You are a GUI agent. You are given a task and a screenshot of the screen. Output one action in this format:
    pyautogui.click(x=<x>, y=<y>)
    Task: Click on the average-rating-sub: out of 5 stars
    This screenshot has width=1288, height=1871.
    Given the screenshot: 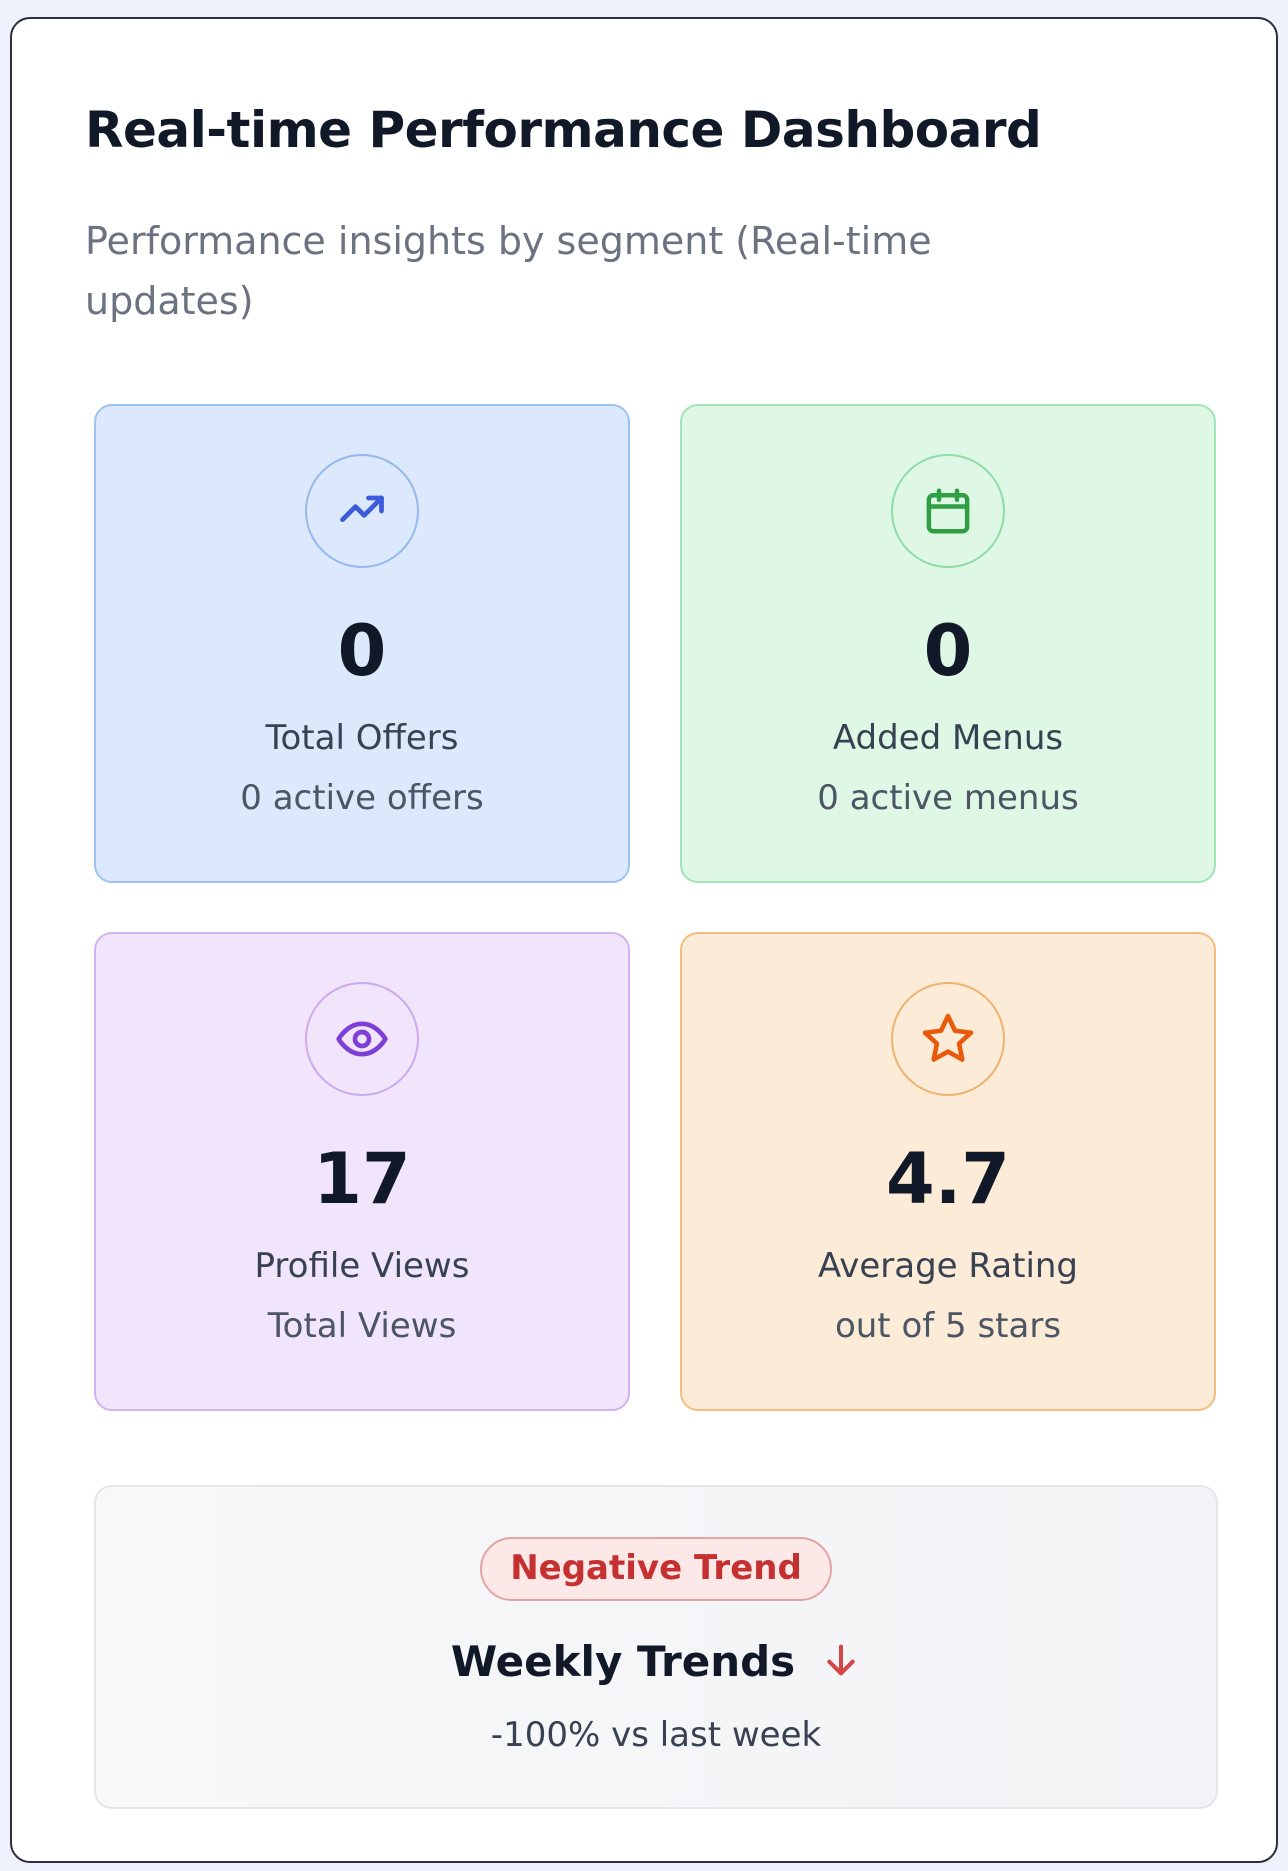 What is the action you would take?
    pyautogui.click(x=948, y=1326)
    